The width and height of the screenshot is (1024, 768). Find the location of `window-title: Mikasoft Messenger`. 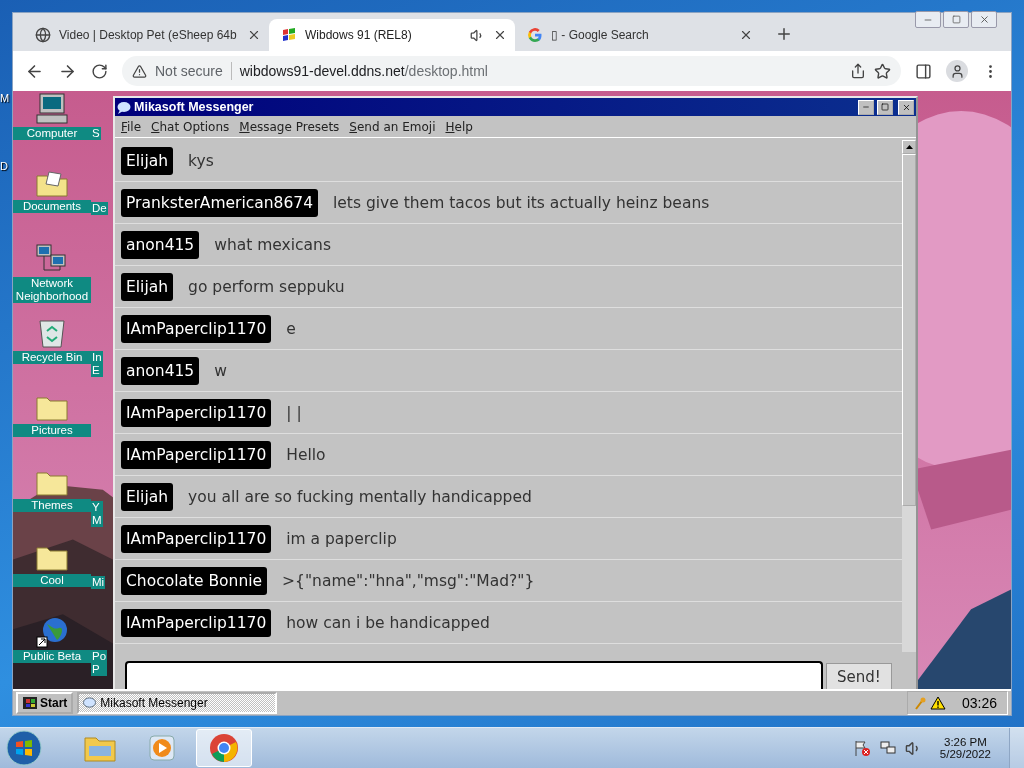

window-title: Mikasoft Messenger is located at coordinates (194, 107).